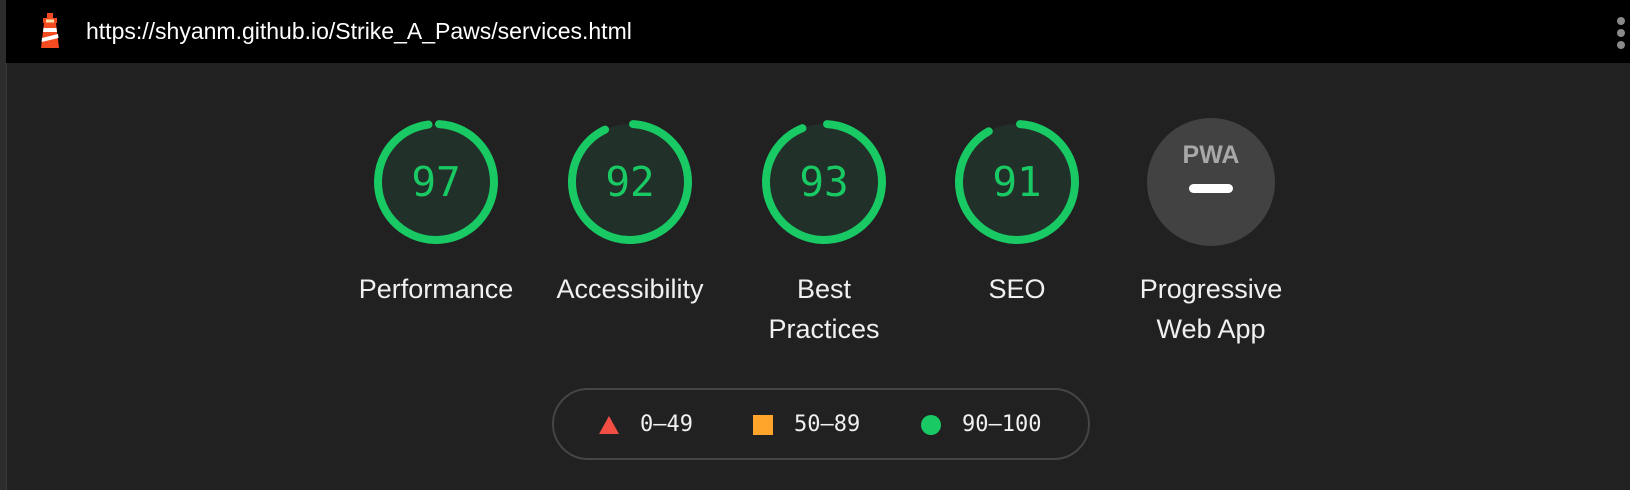 The image size is (1630, 490). I want to click on legend-average-range: 50–89, so click(827, 424).